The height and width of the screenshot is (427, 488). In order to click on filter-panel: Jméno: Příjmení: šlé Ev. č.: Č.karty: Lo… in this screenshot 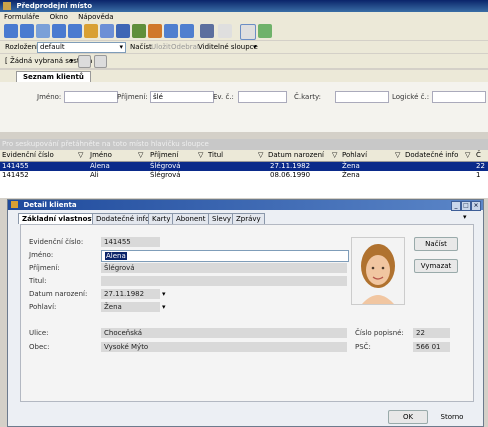, I will do `click(244, 107)`.